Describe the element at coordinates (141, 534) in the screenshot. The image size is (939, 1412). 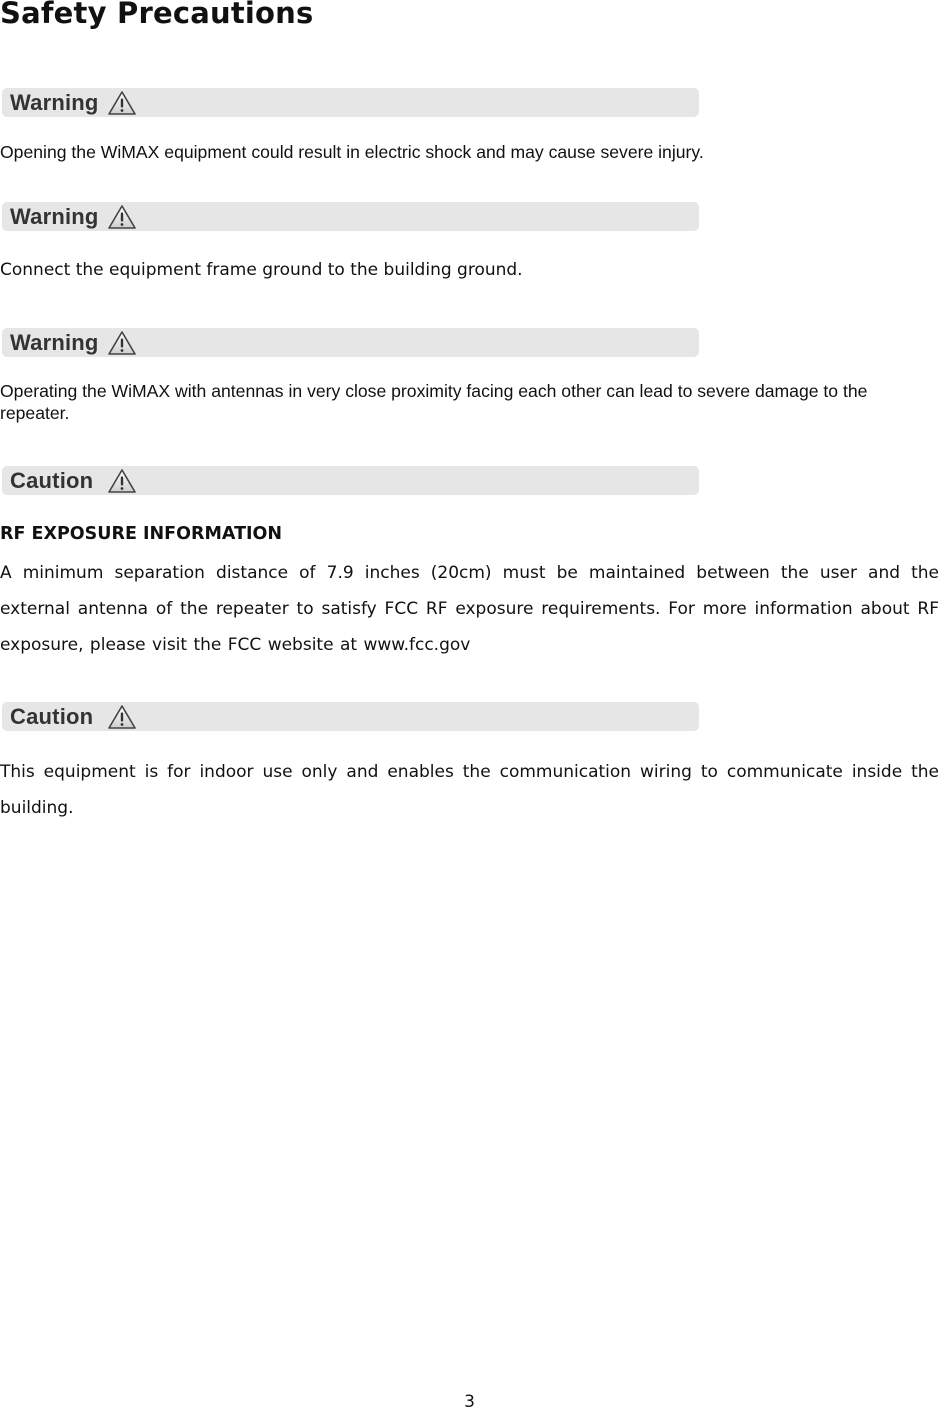
I see `rf-exposure-heading: RF EXPOSURE INFORMATION` at that location.